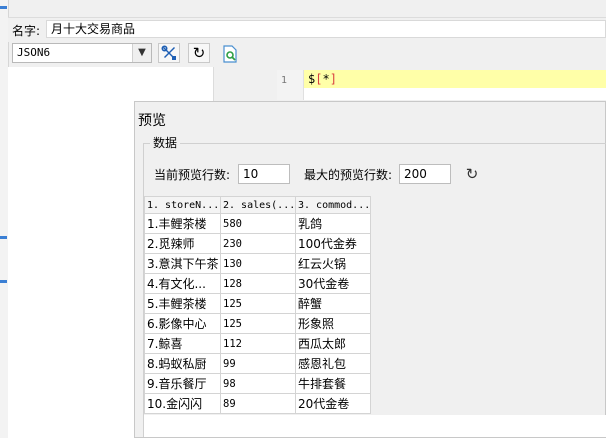 The image size is (606, 438). I want to click on code-star: *, so click(326, 79).